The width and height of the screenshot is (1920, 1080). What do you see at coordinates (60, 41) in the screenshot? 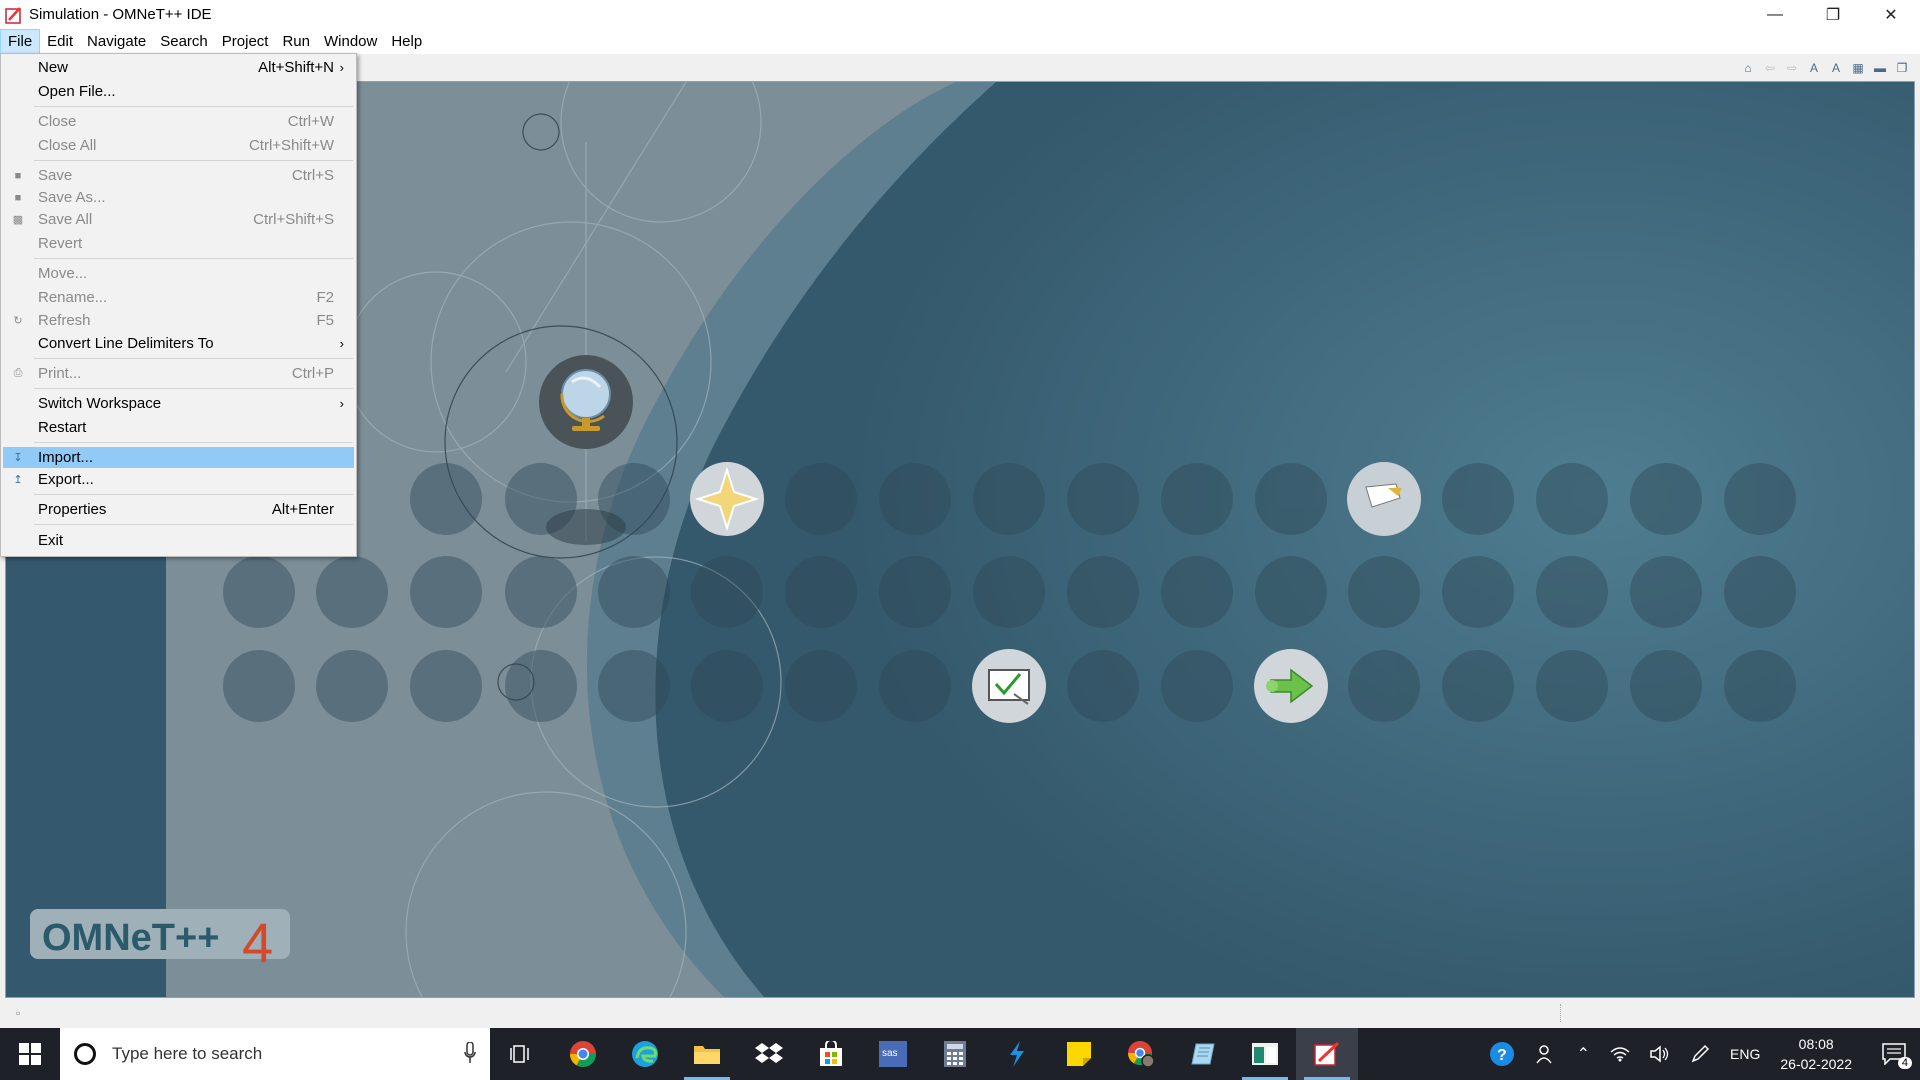
I see `menu-edit: Edit` at bounding box center [60, 41].